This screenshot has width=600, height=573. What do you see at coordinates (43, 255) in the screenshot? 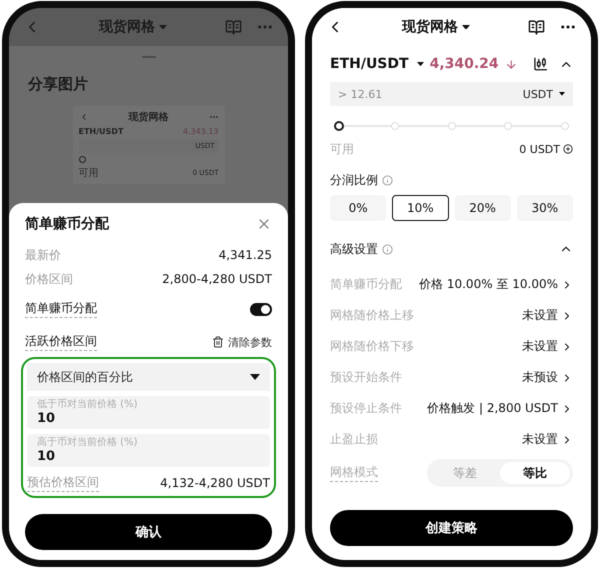
I see `info-label: 最新价` at bounding box center [43, 255].